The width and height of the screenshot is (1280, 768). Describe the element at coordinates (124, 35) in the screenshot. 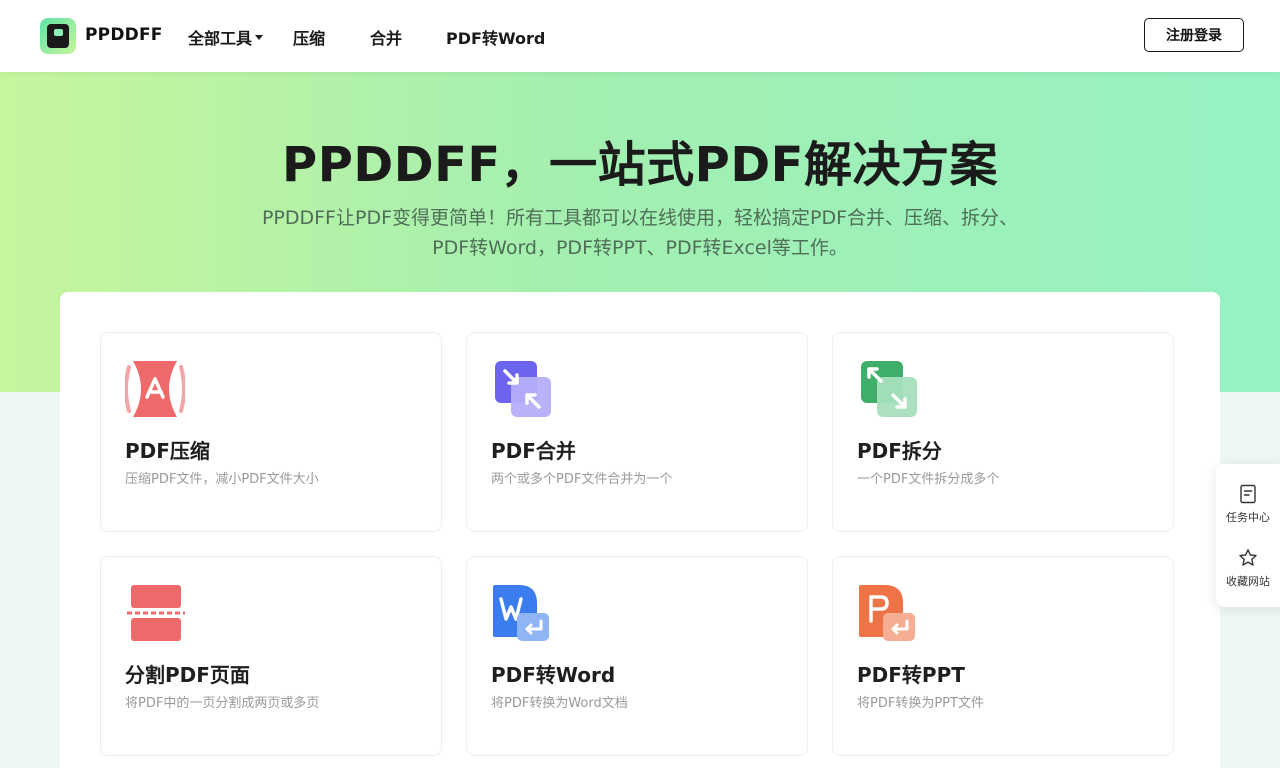

I see `brand-name: PPDDFF` at that location.